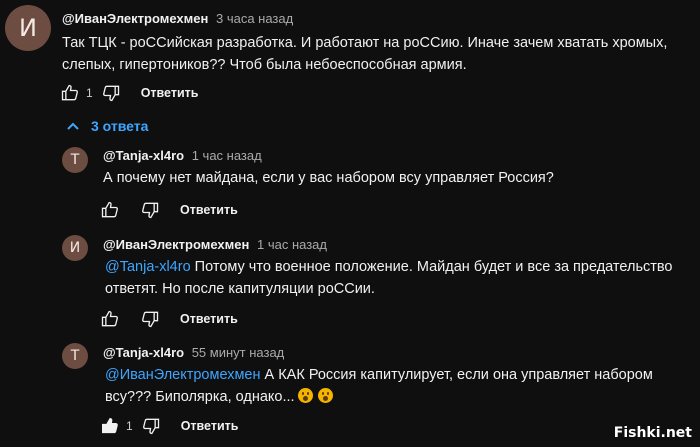 This screenshot has height=447, width=700. I want to click on reply-header: @Tanja-xl4ro 1 час назад, so click(182, 155).